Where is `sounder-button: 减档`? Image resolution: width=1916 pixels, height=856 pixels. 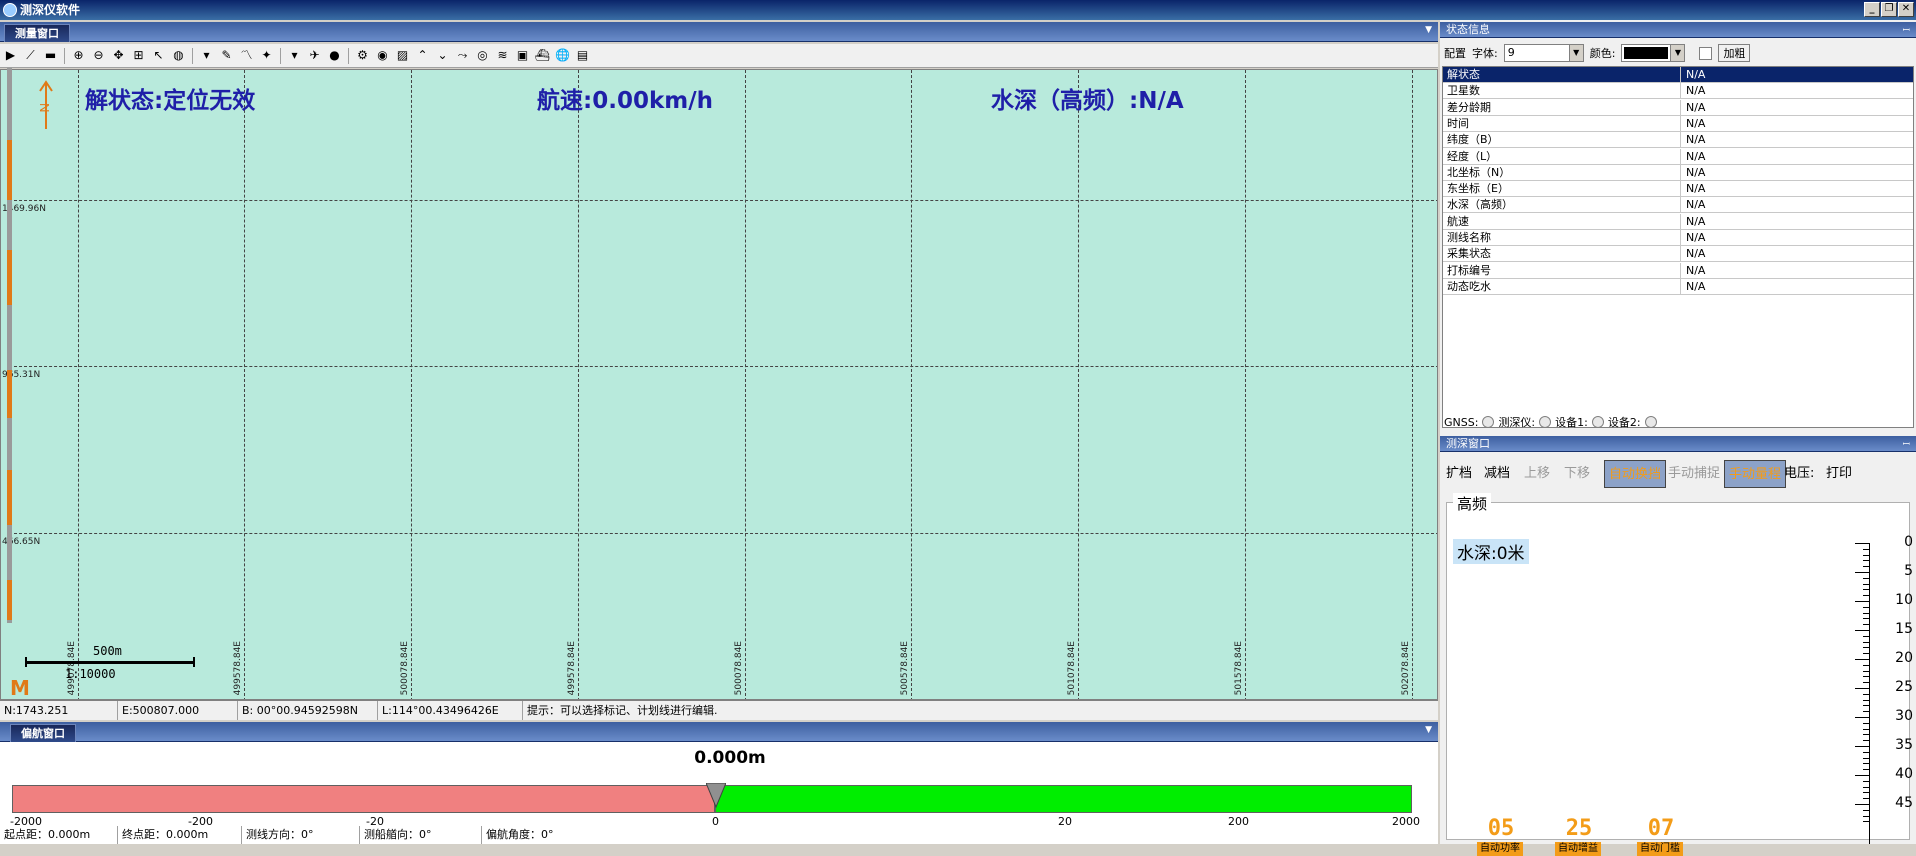 sounder-button: 减档 is located at coordinates (1497, 474).